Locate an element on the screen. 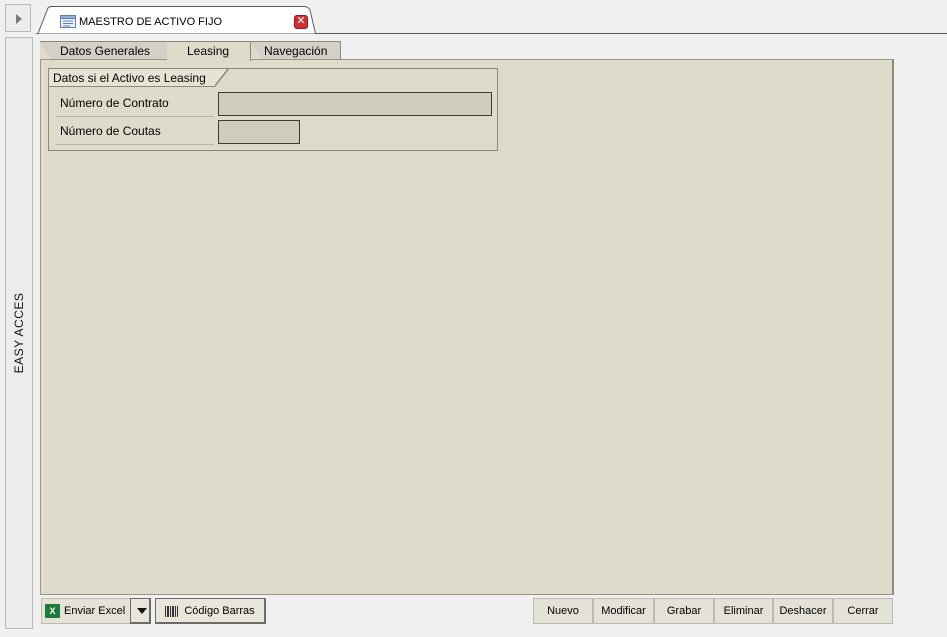 Image resolution: width=947 pixels, height=637 pixels. installments-label: Número de Coutas is located at coordinates (110, 131).